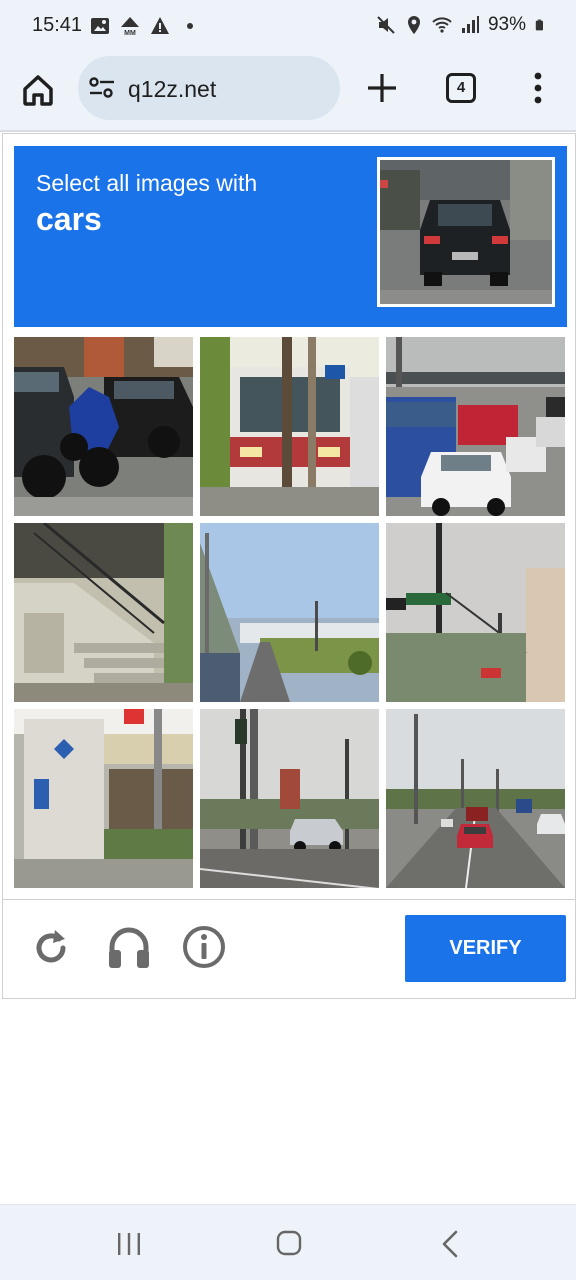  I want to click on svg-text: MM, so click(130, 33).